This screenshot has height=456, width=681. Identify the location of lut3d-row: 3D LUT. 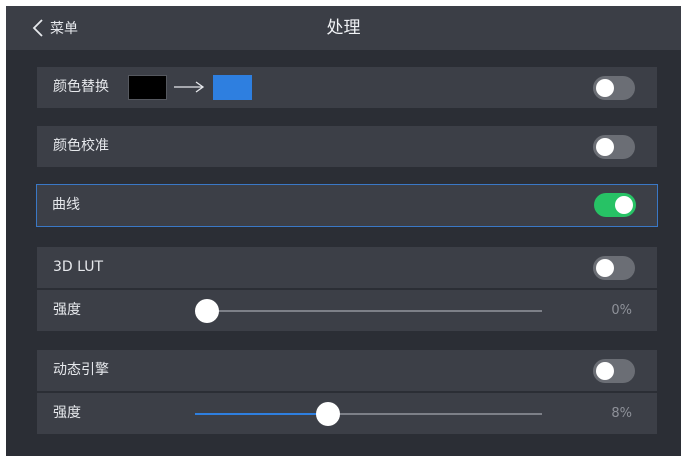
(347, 267).